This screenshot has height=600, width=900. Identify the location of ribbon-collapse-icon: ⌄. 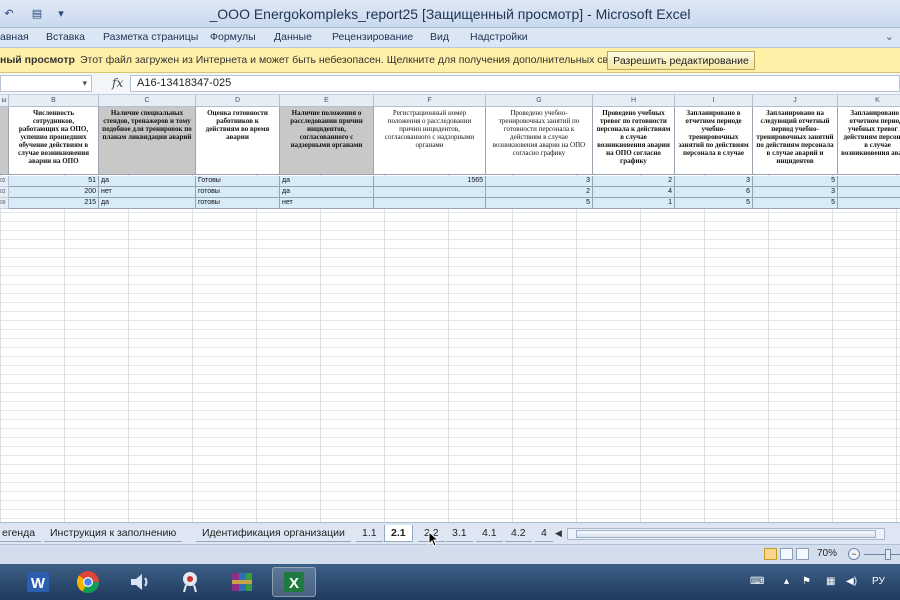
(889, 36).